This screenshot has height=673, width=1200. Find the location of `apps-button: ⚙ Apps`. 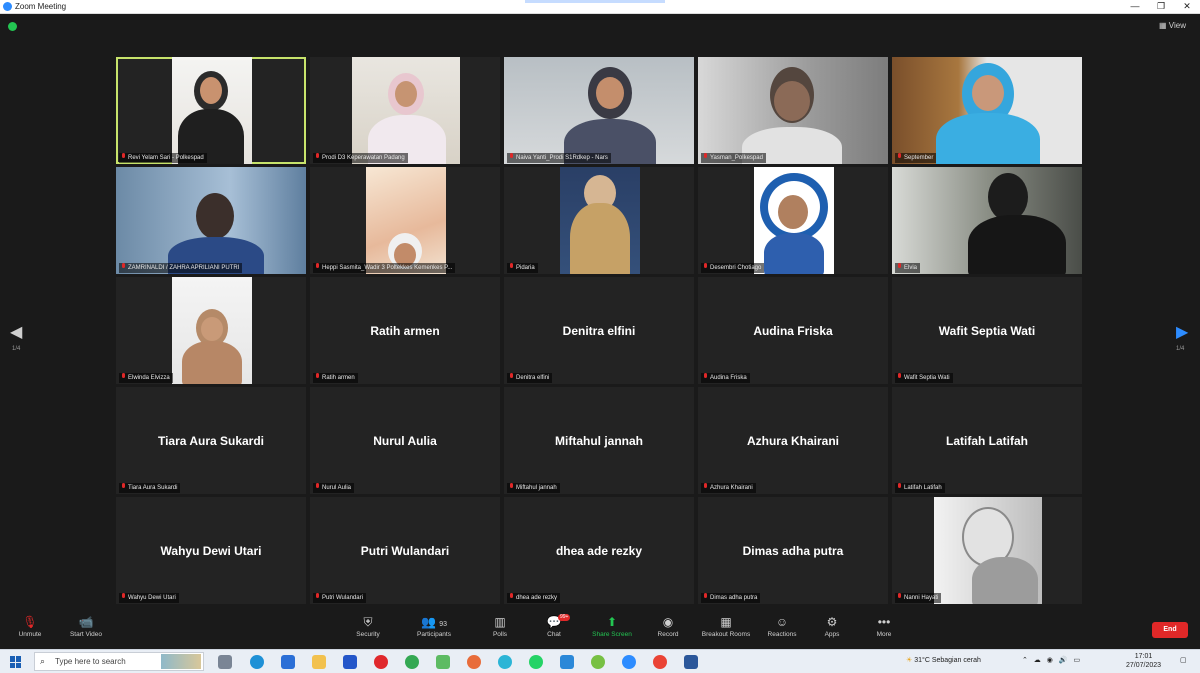

apps-button: ⚙ Apps is located at coordinates (832, 626).